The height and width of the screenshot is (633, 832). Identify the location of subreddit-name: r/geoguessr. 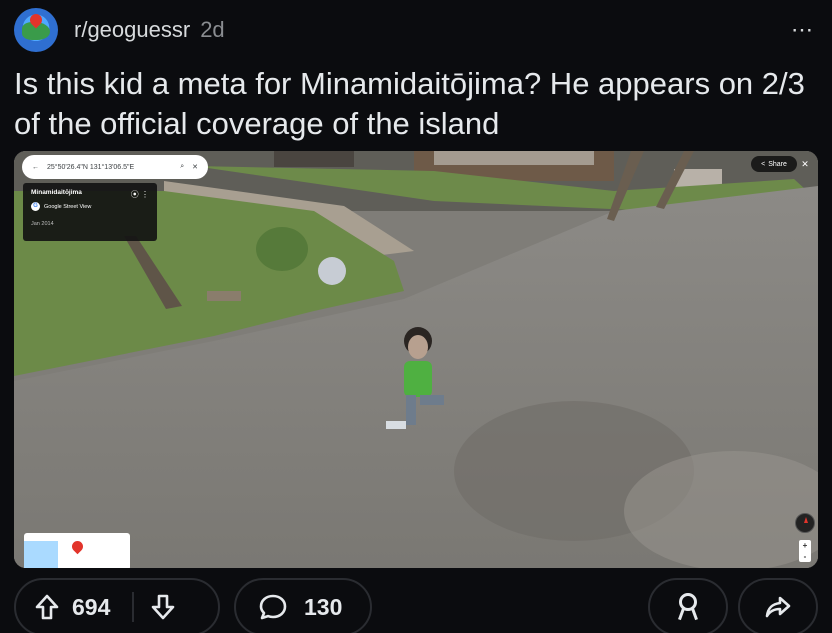
(132, 30).